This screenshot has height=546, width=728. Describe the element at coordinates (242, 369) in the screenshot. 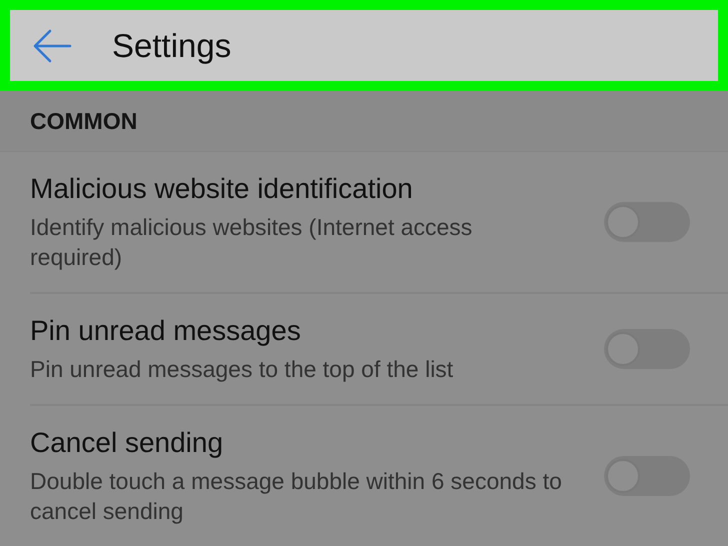

I see `setting-description: Pin unread messages to the top of the list` at that location.